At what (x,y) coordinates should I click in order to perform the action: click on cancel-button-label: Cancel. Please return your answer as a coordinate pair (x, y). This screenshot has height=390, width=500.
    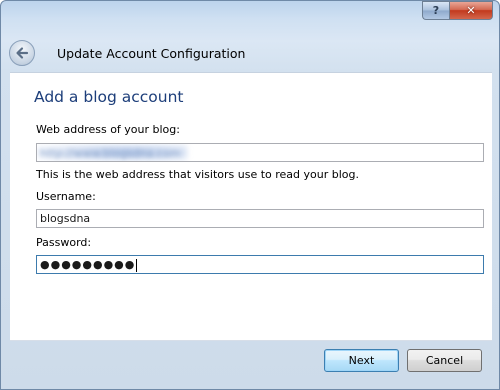
    Looking at the image, I should click on (444, 360).